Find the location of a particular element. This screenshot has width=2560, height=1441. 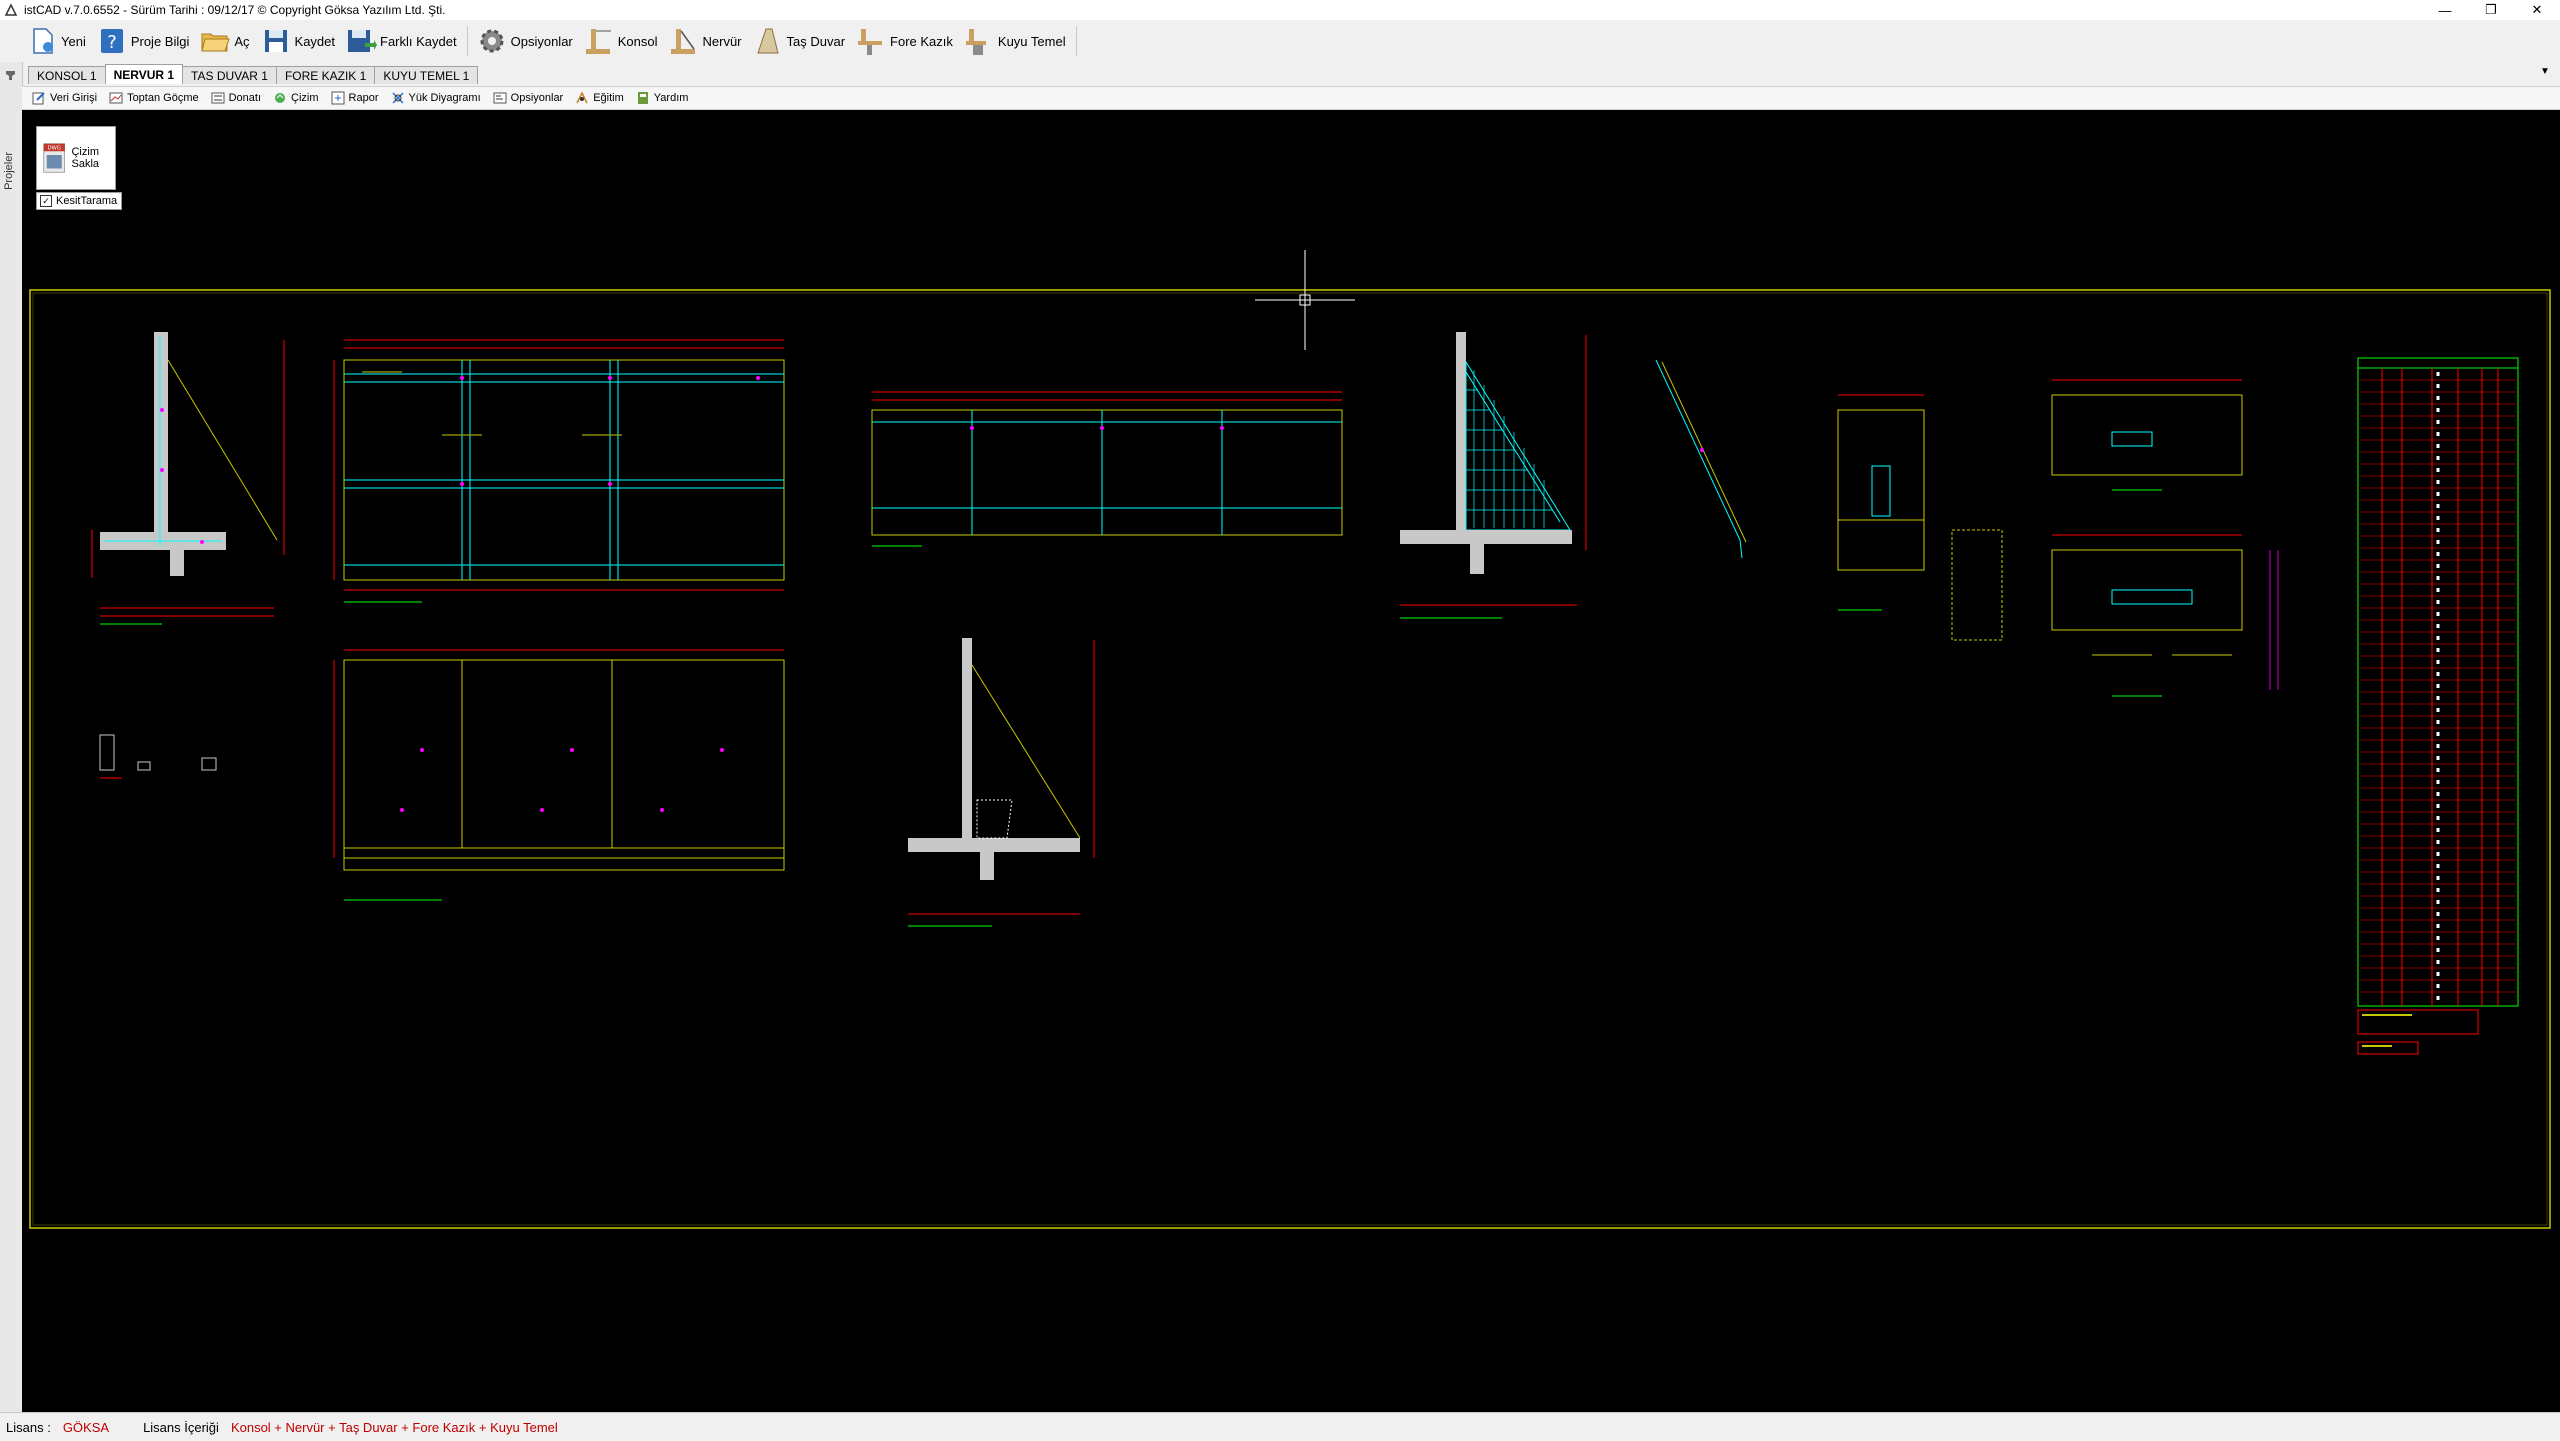

collapse-icon is located at coordinates (116, 98).